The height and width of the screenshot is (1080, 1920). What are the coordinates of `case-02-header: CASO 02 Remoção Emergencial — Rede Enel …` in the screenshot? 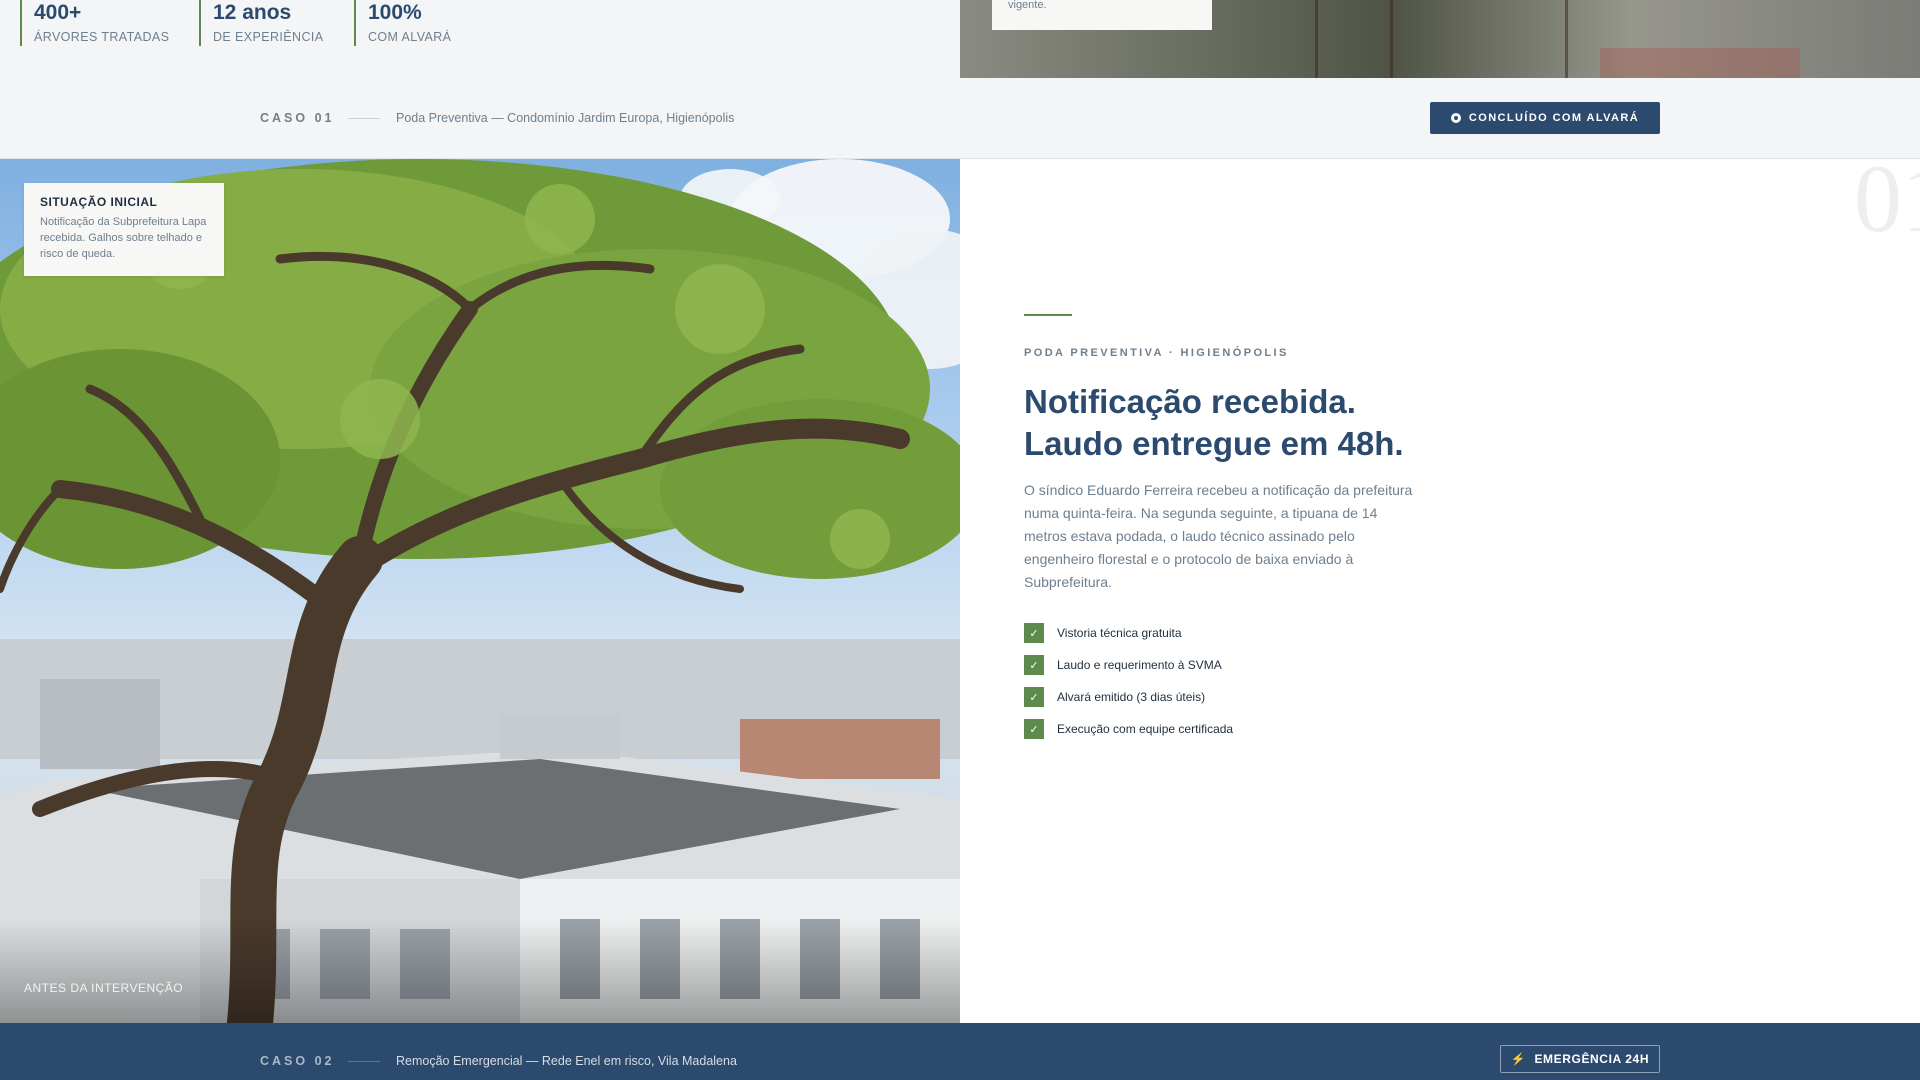 It's located at (960, 1051).